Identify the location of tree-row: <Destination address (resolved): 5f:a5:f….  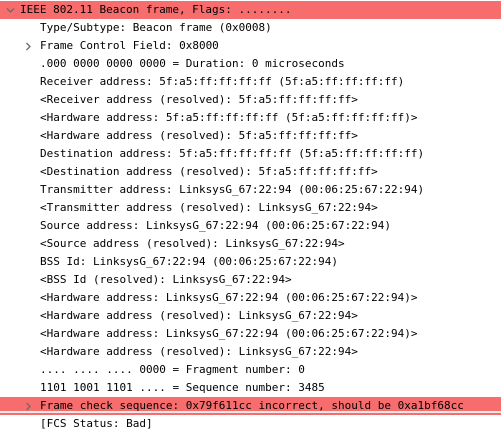
(250, 172).